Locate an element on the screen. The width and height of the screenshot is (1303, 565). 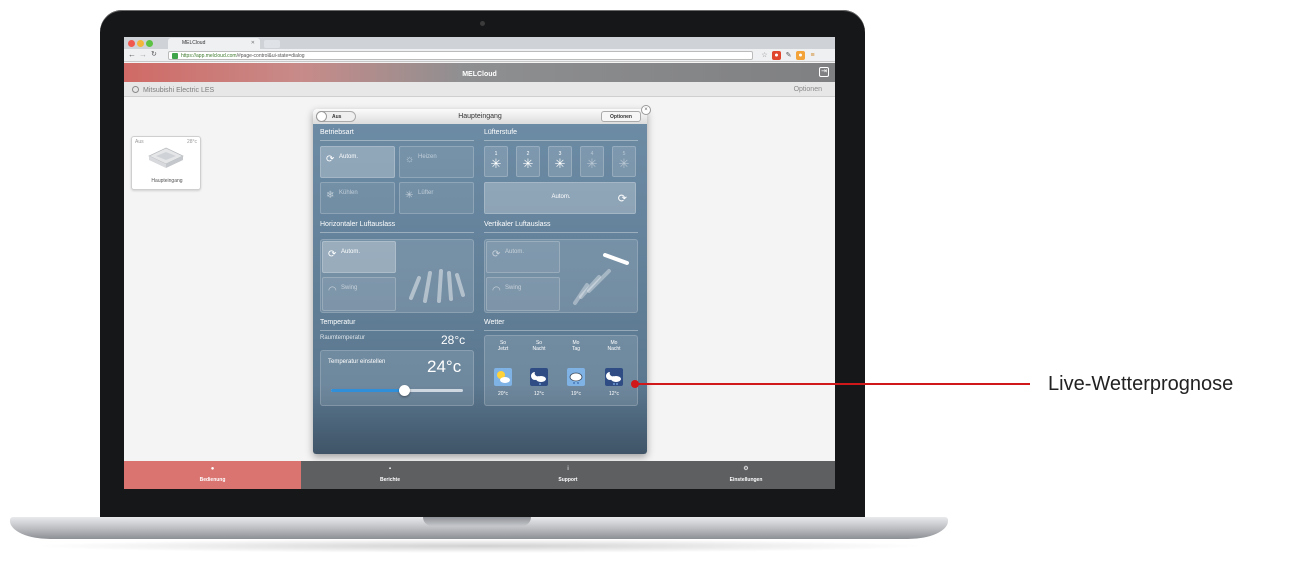
options-link: Optionen is located at coordinates (808, 89).